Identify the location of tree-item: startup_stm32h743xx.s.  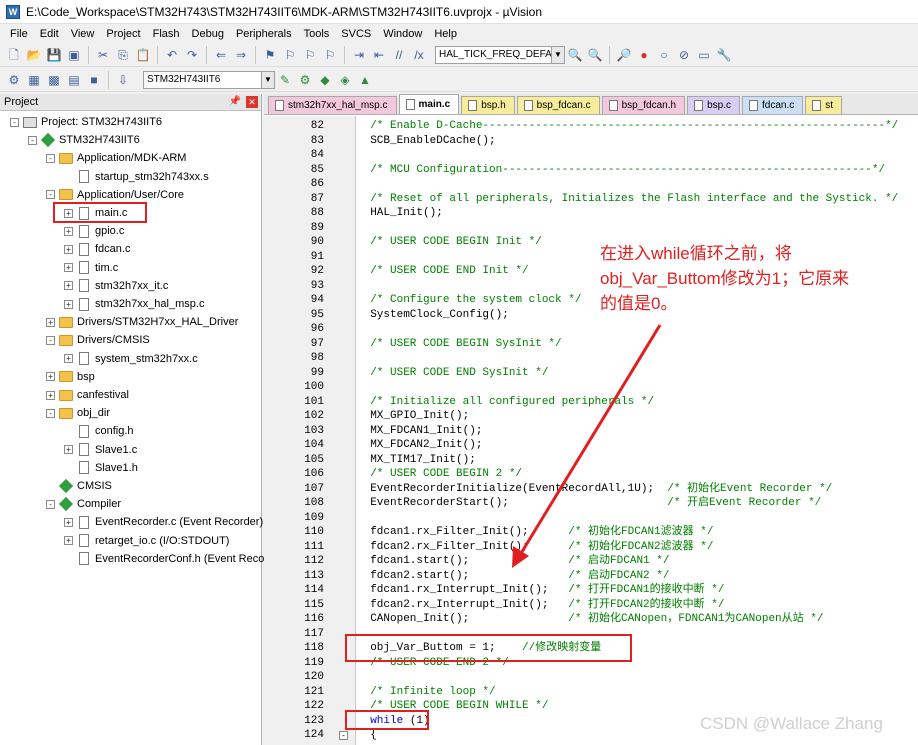
(136, 177).